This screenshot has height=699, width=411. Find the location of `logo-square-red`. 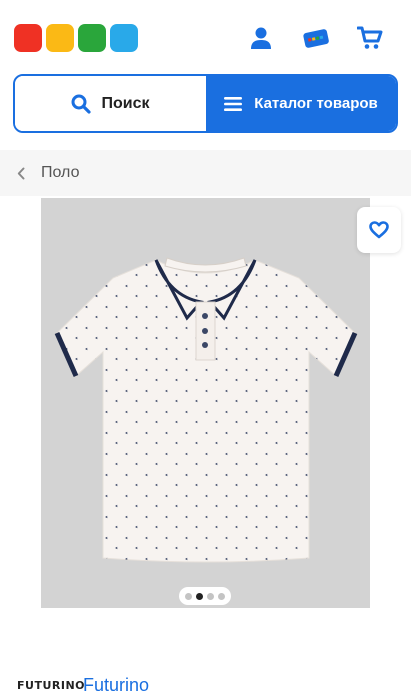

logo-square-red is located at coordinates (28, 38).